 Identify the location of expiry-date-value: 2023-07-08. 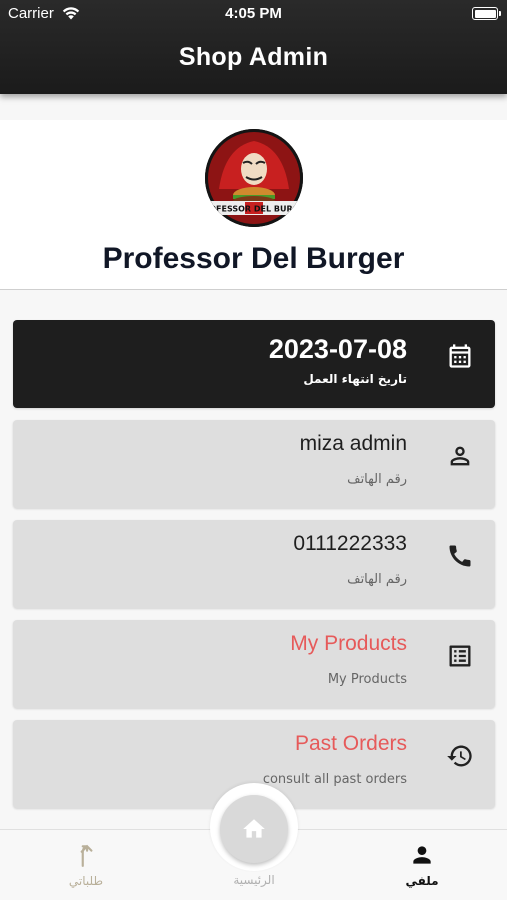
(337, 349).